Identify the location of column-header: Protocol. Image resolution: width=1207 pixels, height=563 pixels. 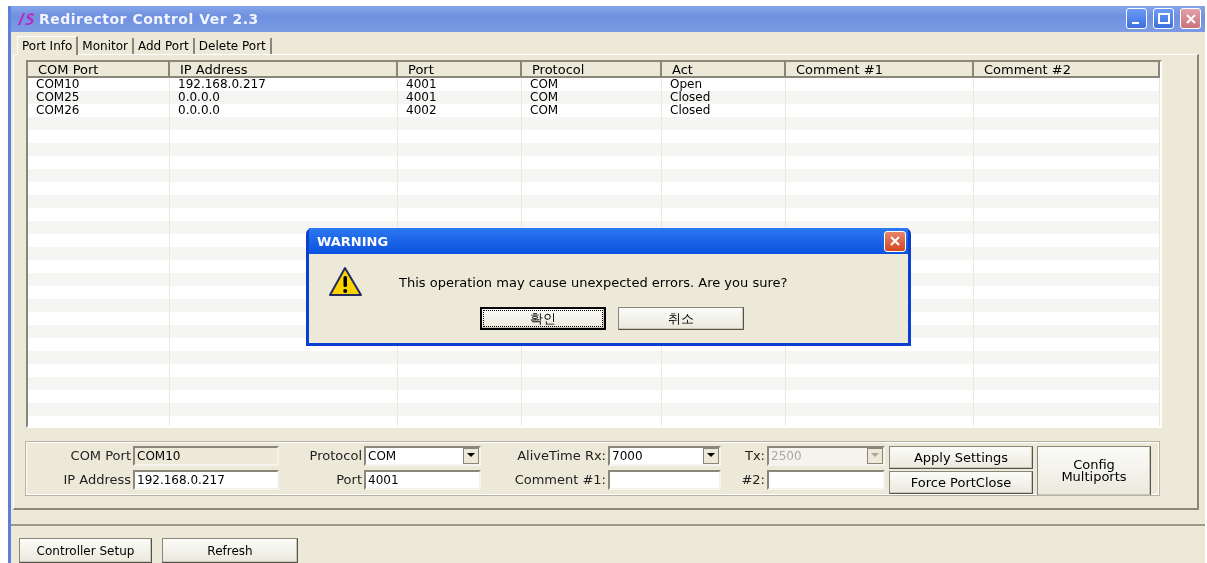
(592, 69).